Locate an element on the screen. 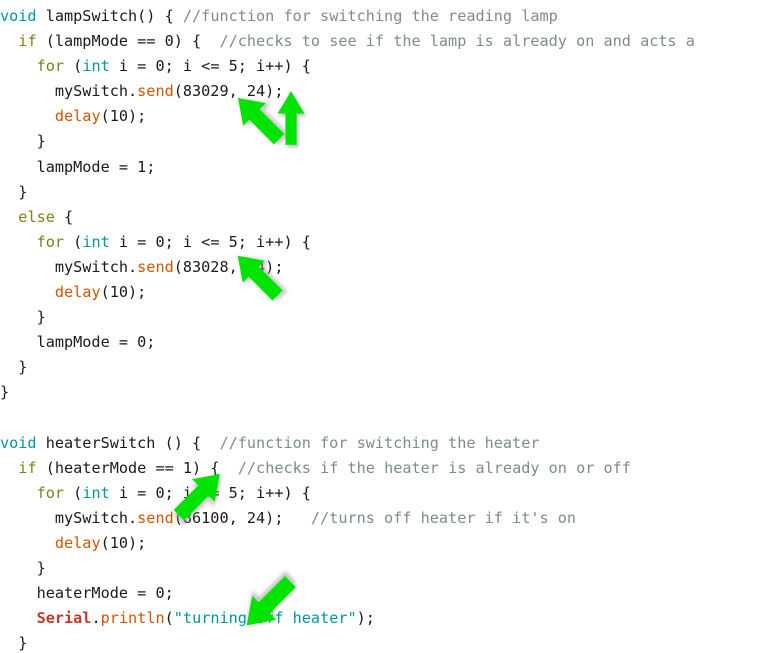 This screenshot has width=762, height=653. code-token-pln: (83029, 24); is located at coordinates (228, 91).